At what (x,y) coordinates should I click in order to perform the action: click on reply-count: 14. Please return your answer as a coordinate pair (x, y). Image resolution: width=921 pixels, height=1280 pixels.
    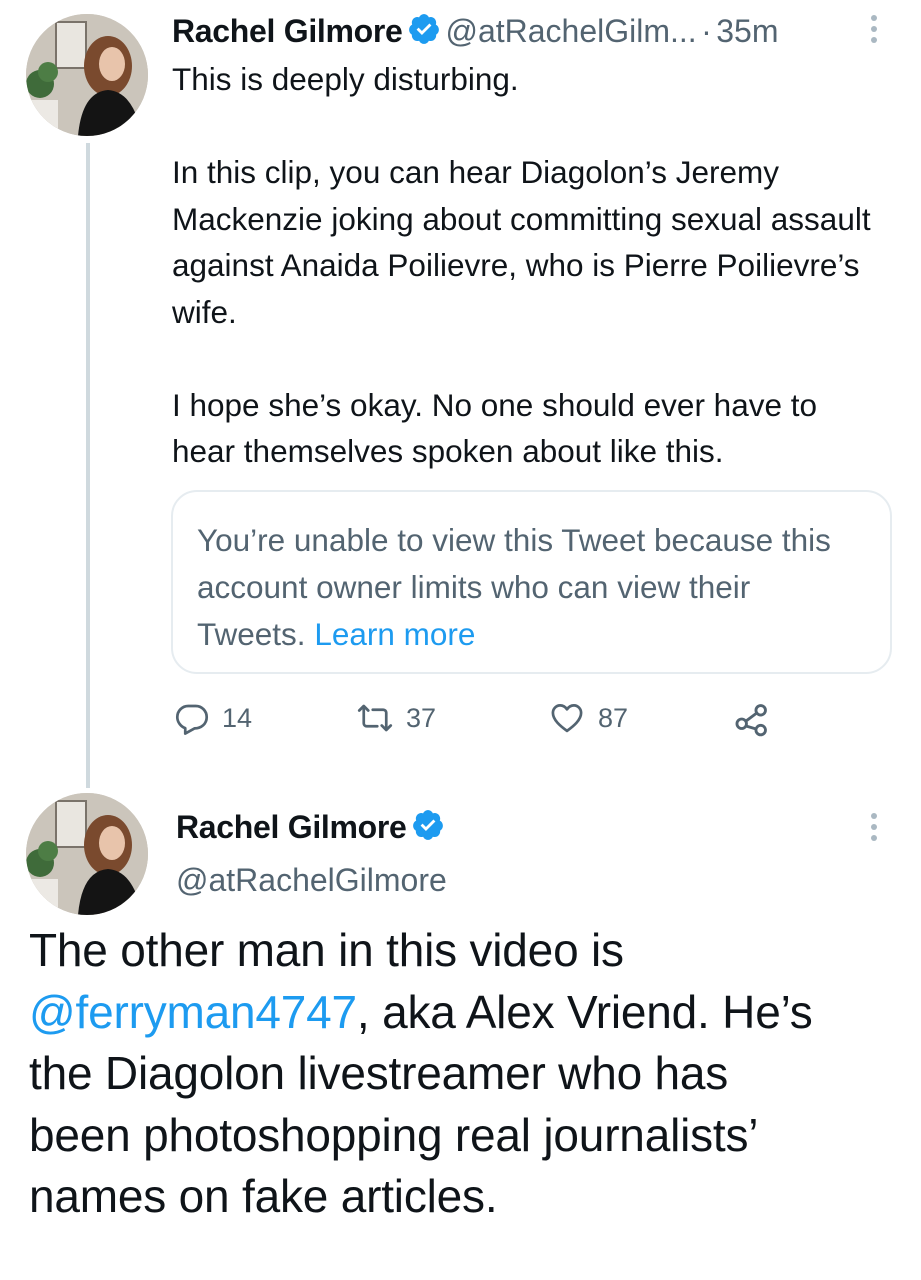
    Looking at the image, I should click on (237, 717).